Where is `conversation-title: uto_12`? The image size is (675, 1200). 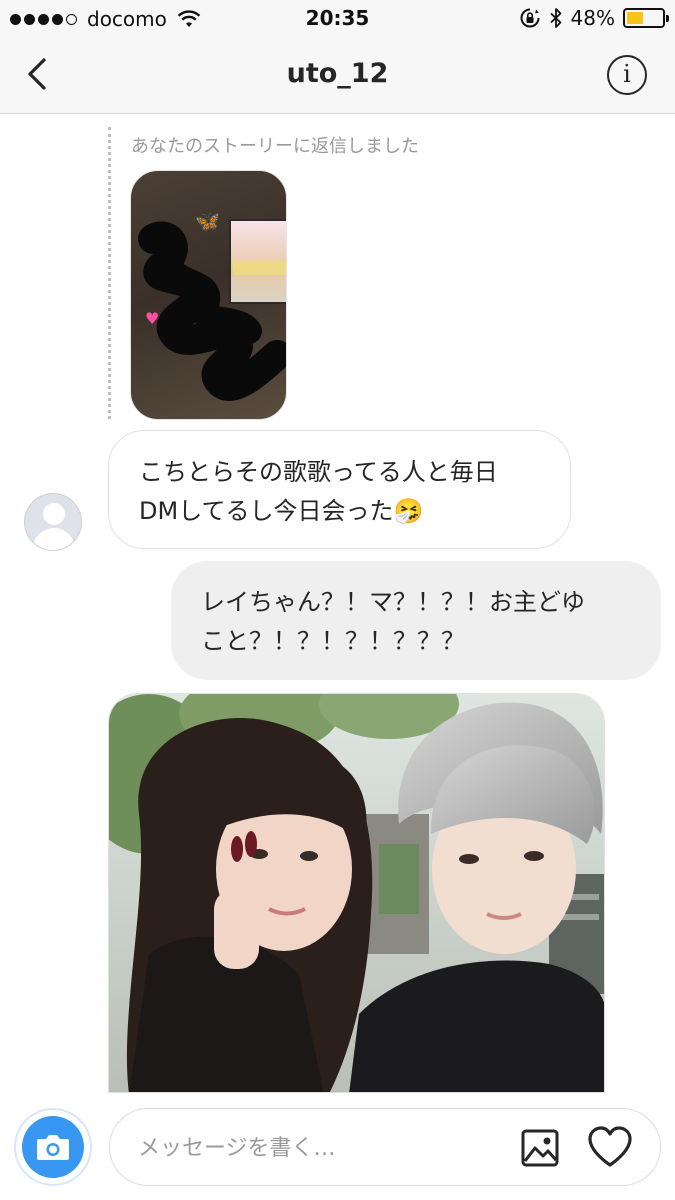 conversation-title: uto_12 is located at coordinates (337, 73).